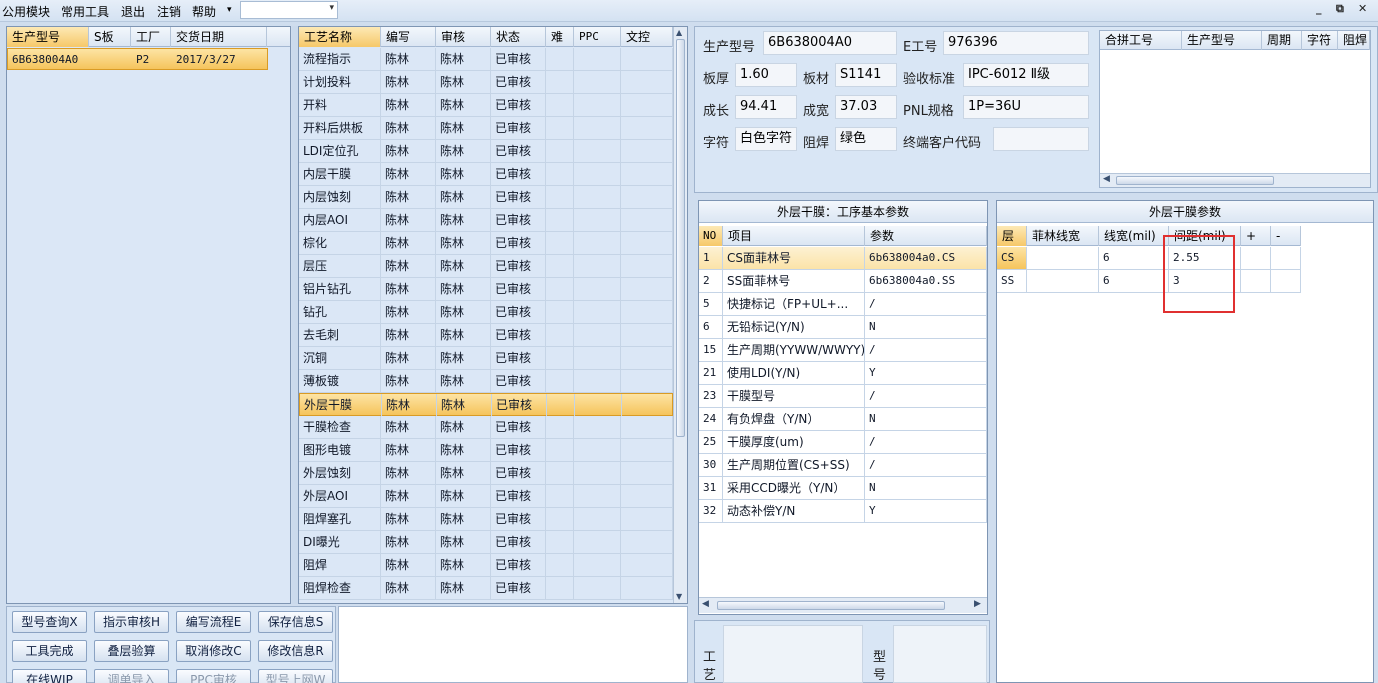 Image resolution: width=1378 pixels, height=683 pixels. Describe the element at coordinates (340, 37) in the screenshot. I see `col-header-process-name: 工艺名称` at that location.